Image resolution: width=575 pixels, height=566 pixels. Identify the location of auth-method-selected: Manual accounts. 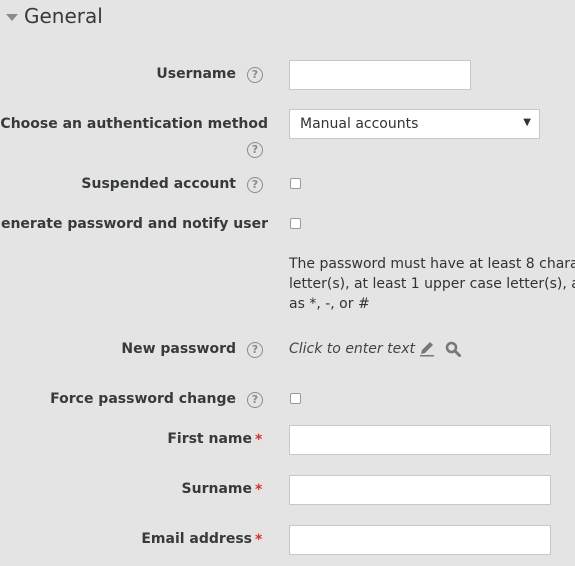
(359, 124).